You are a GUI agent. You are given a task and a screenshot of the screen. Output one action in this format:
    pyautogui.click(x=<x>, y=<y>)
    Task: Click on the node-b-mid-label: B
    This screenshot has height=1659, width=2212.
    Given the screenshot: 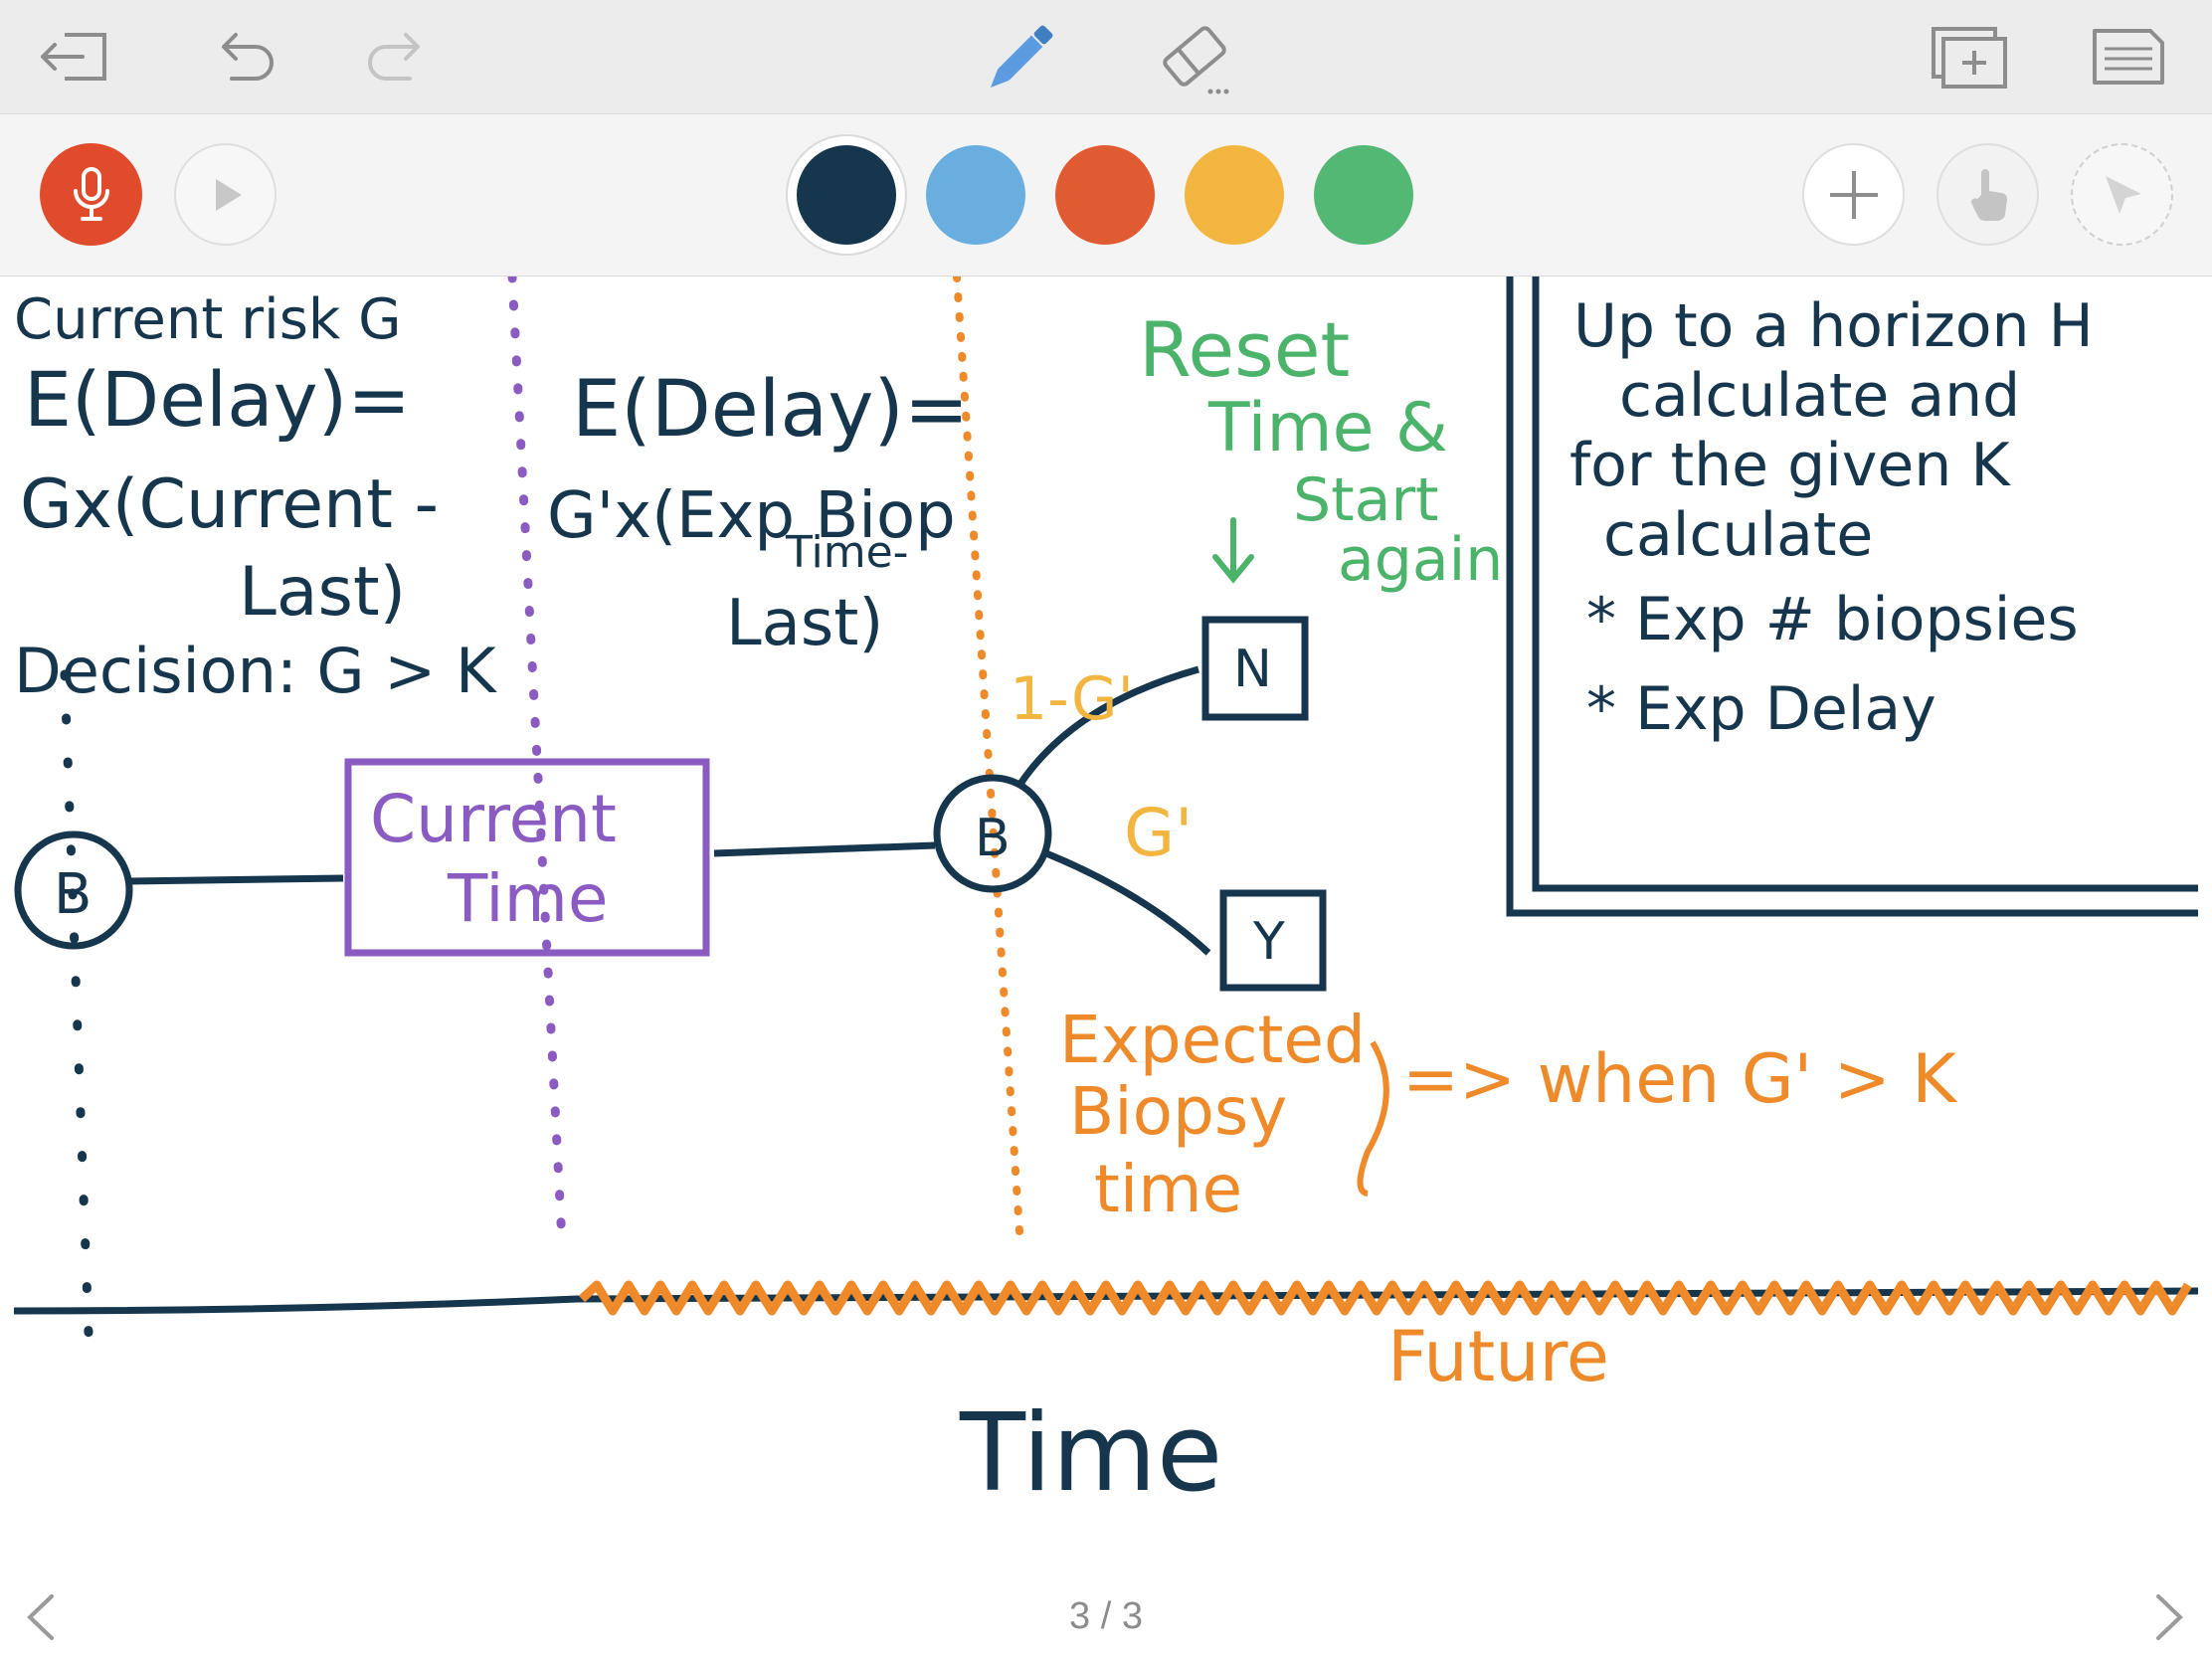 What is the action you would take?
    pyautogui.click(x=993, y=838)
    